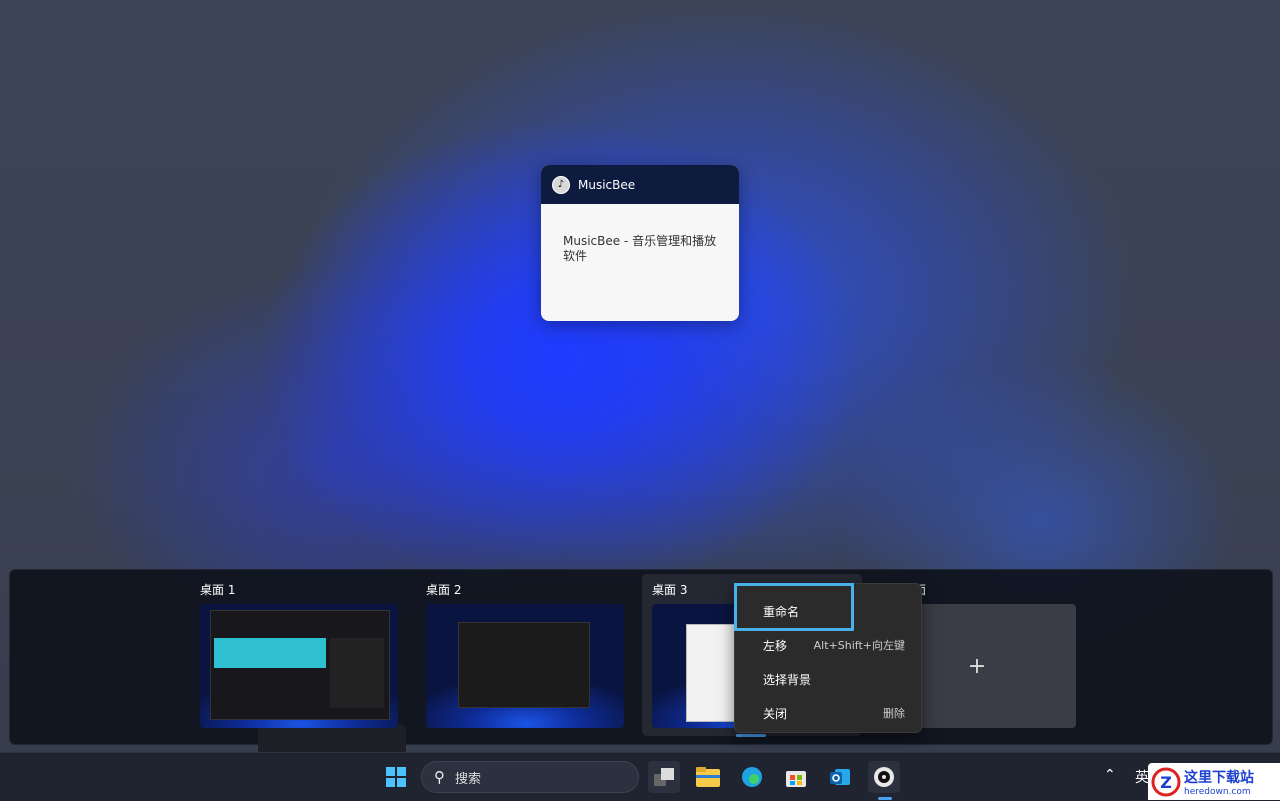  Describe the element at coordinates (751, 735) in the screenshot. I see `scroll-indicator` at that location.